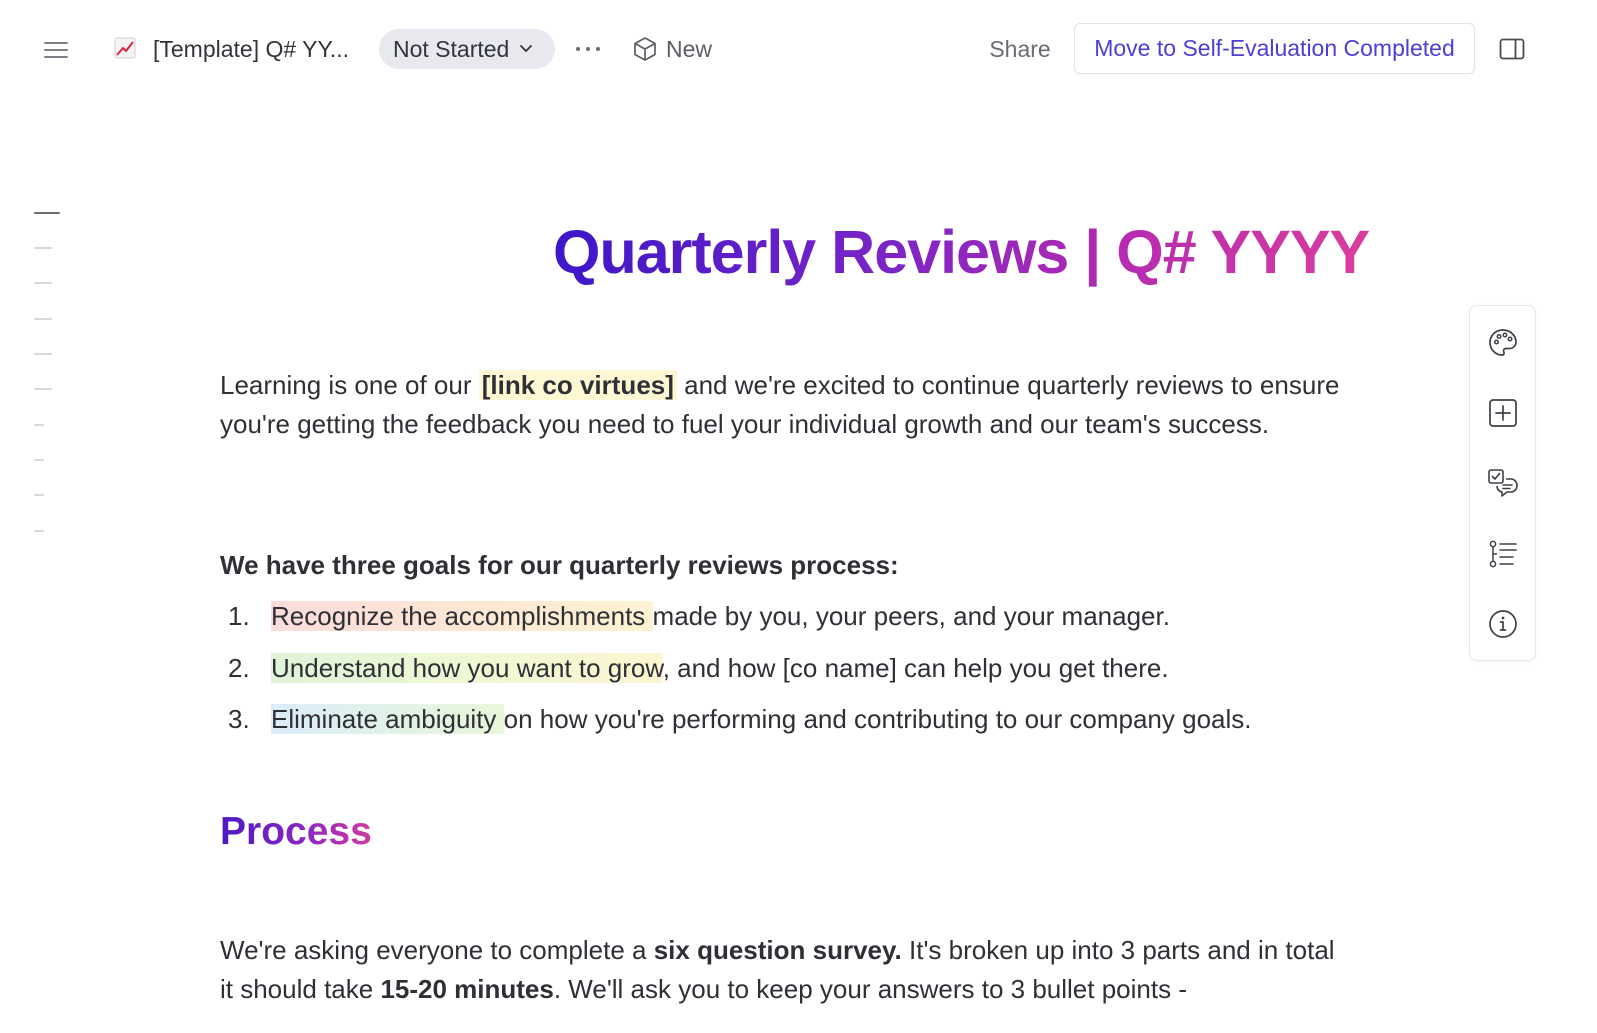 This screenshot has width=1597, height=1033. Describe the element at coordinates (1503, 624) in the screenshot. I see `info-icon` at that location.